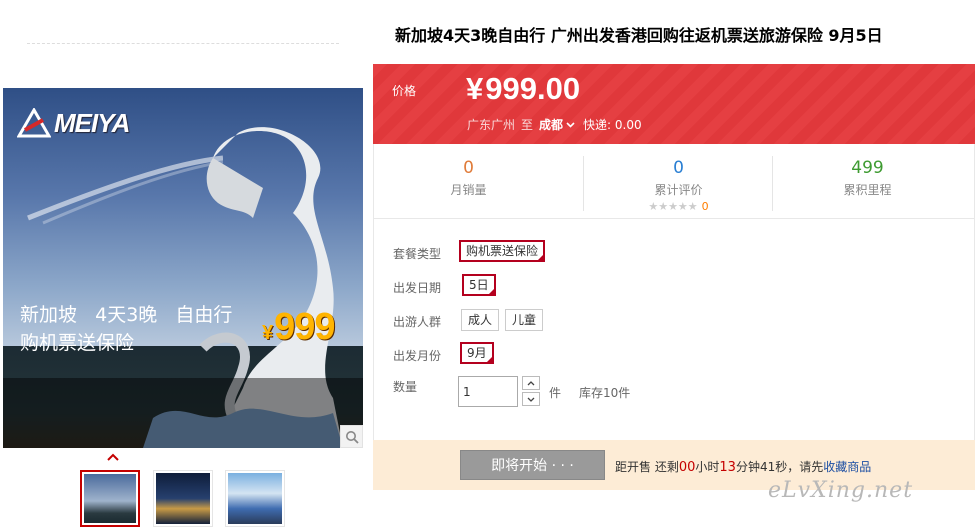  I want to click on stat-monthly-sales: 0 月销量, so click(468, 181).